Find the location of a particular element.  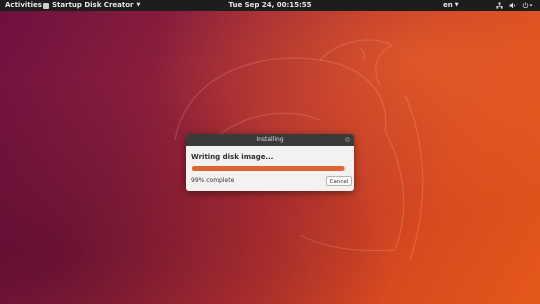

progress-text: 99% complete is located at coordinates (213, 180).